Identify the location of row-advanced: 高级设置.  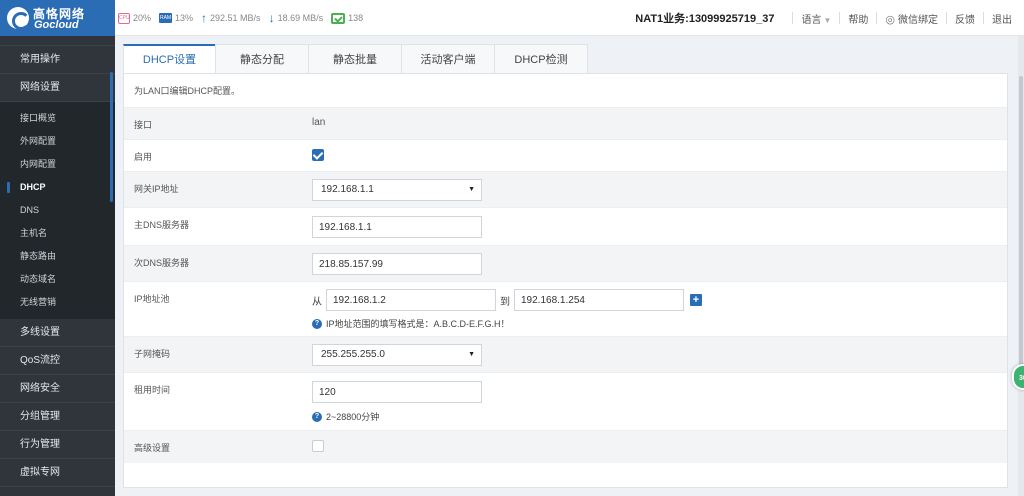
(565, 447).